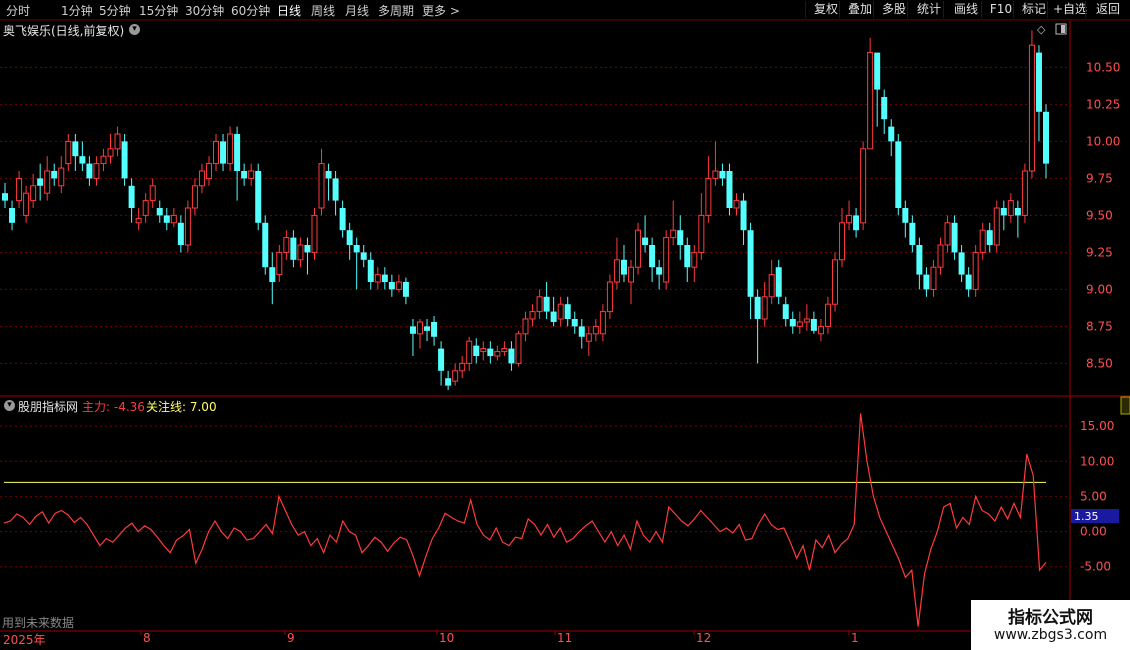 Image resolution: width=1130 pixels, height=650 pixels. What do you see at coordinates (1099, 215) in the screenshot?
I see `price-tick-label: 9.50` at bounding box center [1099, 215].